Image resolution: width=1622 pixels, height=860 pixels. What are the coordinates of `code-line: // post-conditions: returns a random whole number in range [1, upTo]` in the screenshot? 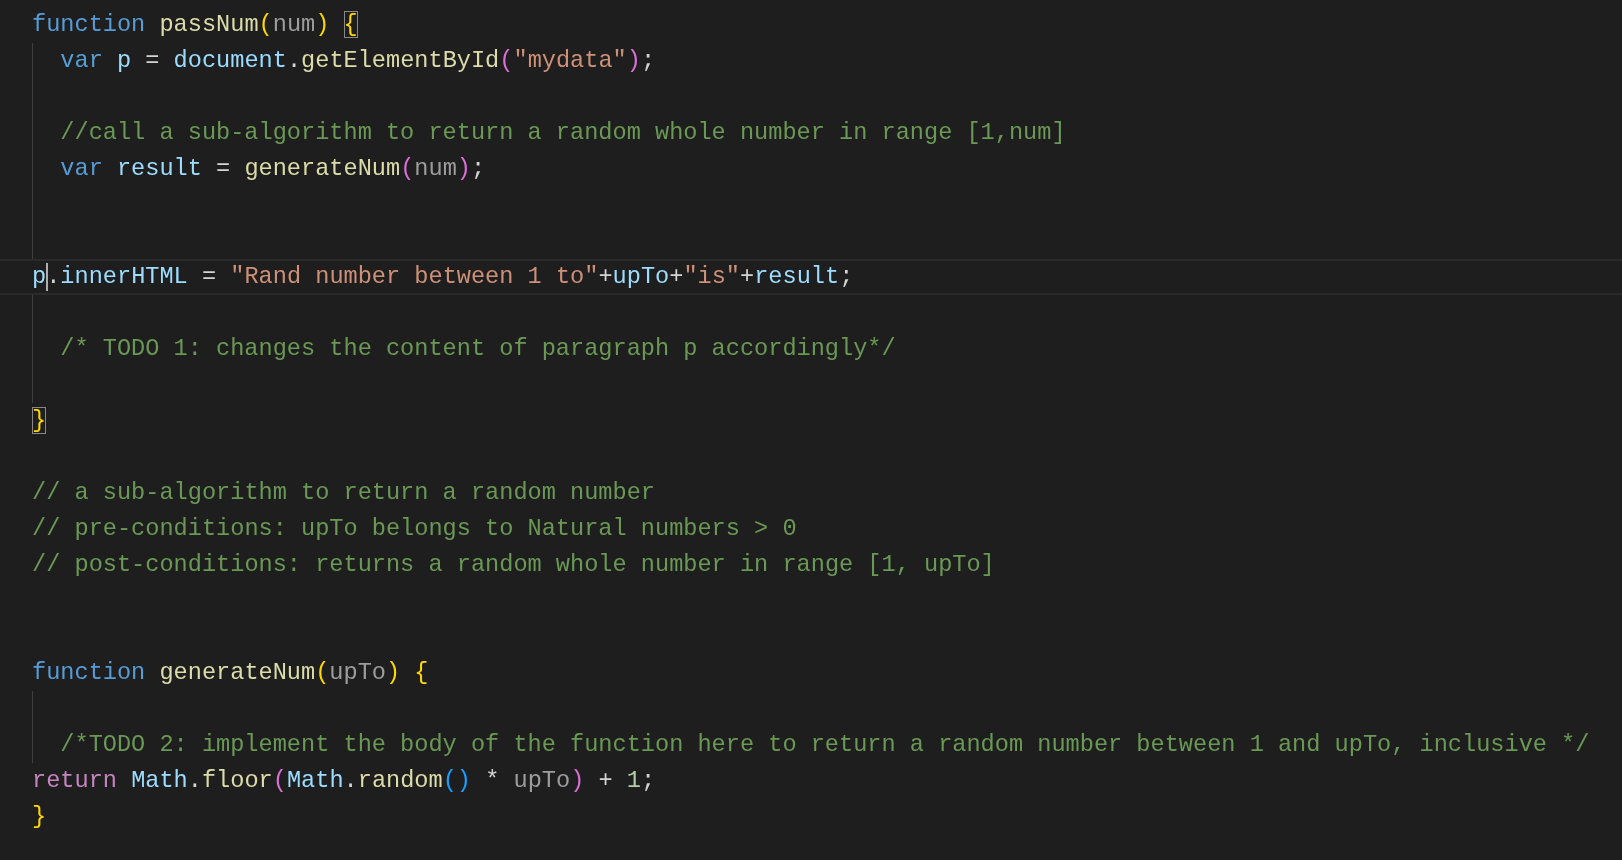 It's located at (513, 565).